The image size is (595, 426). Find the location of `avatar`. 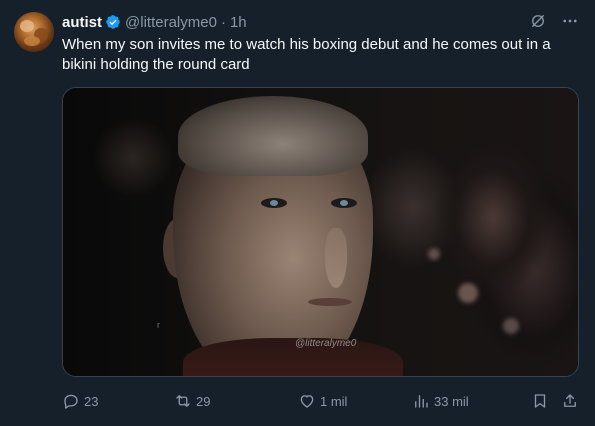

avatar is located at coordinates (34, 32).